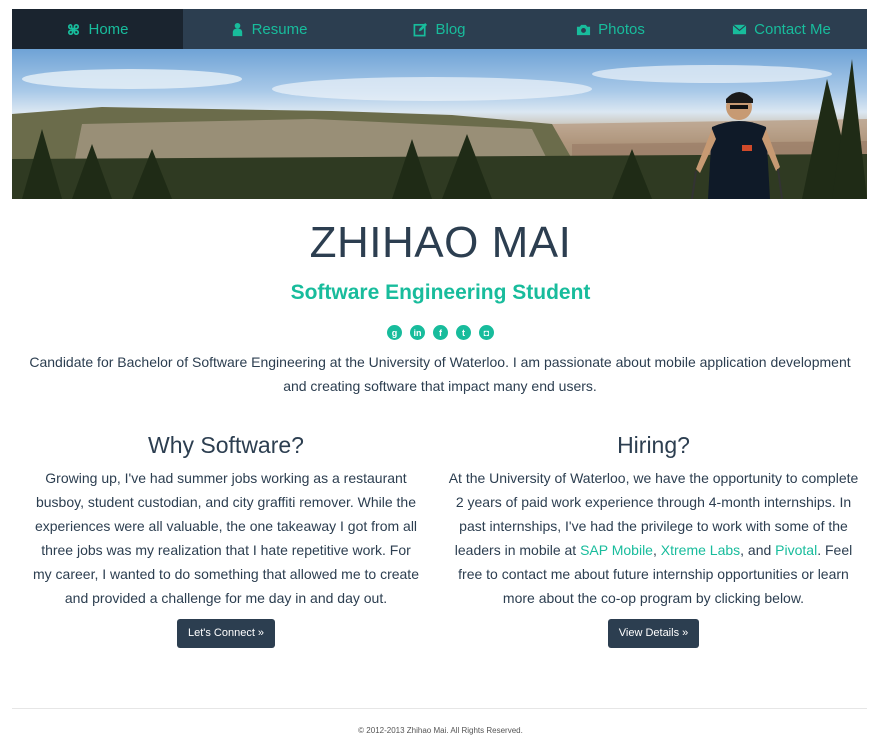  Describe the element at coordinates (420, 29) in the screenshot. I see `edit-icon` at that location.